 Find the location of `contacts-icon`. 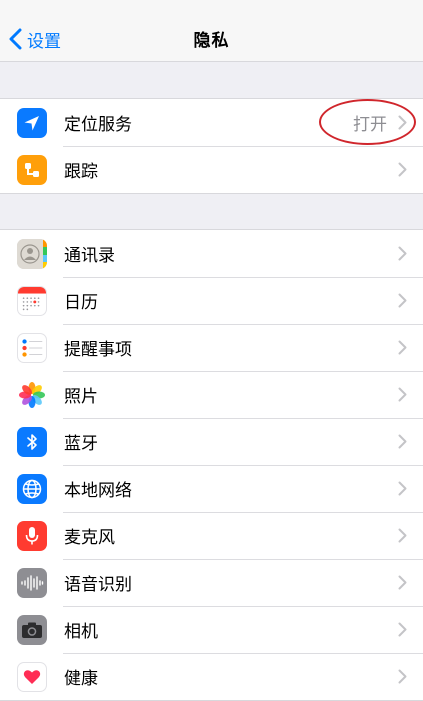

contacts-icon is located at coordinates (32, 254).